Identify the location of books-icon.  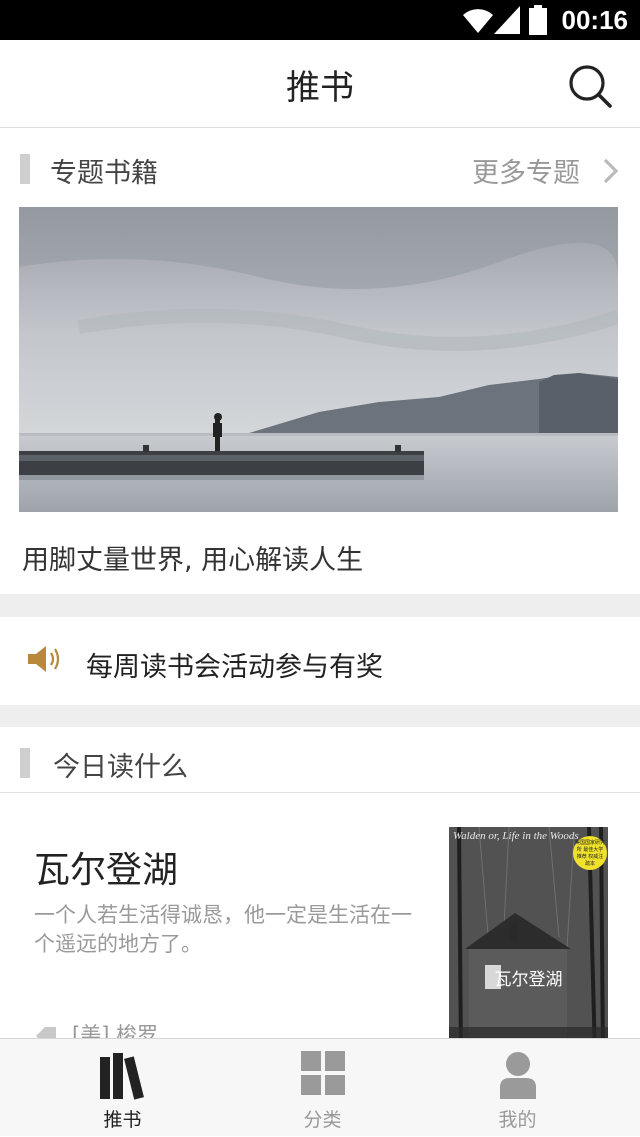
(121, 1076).